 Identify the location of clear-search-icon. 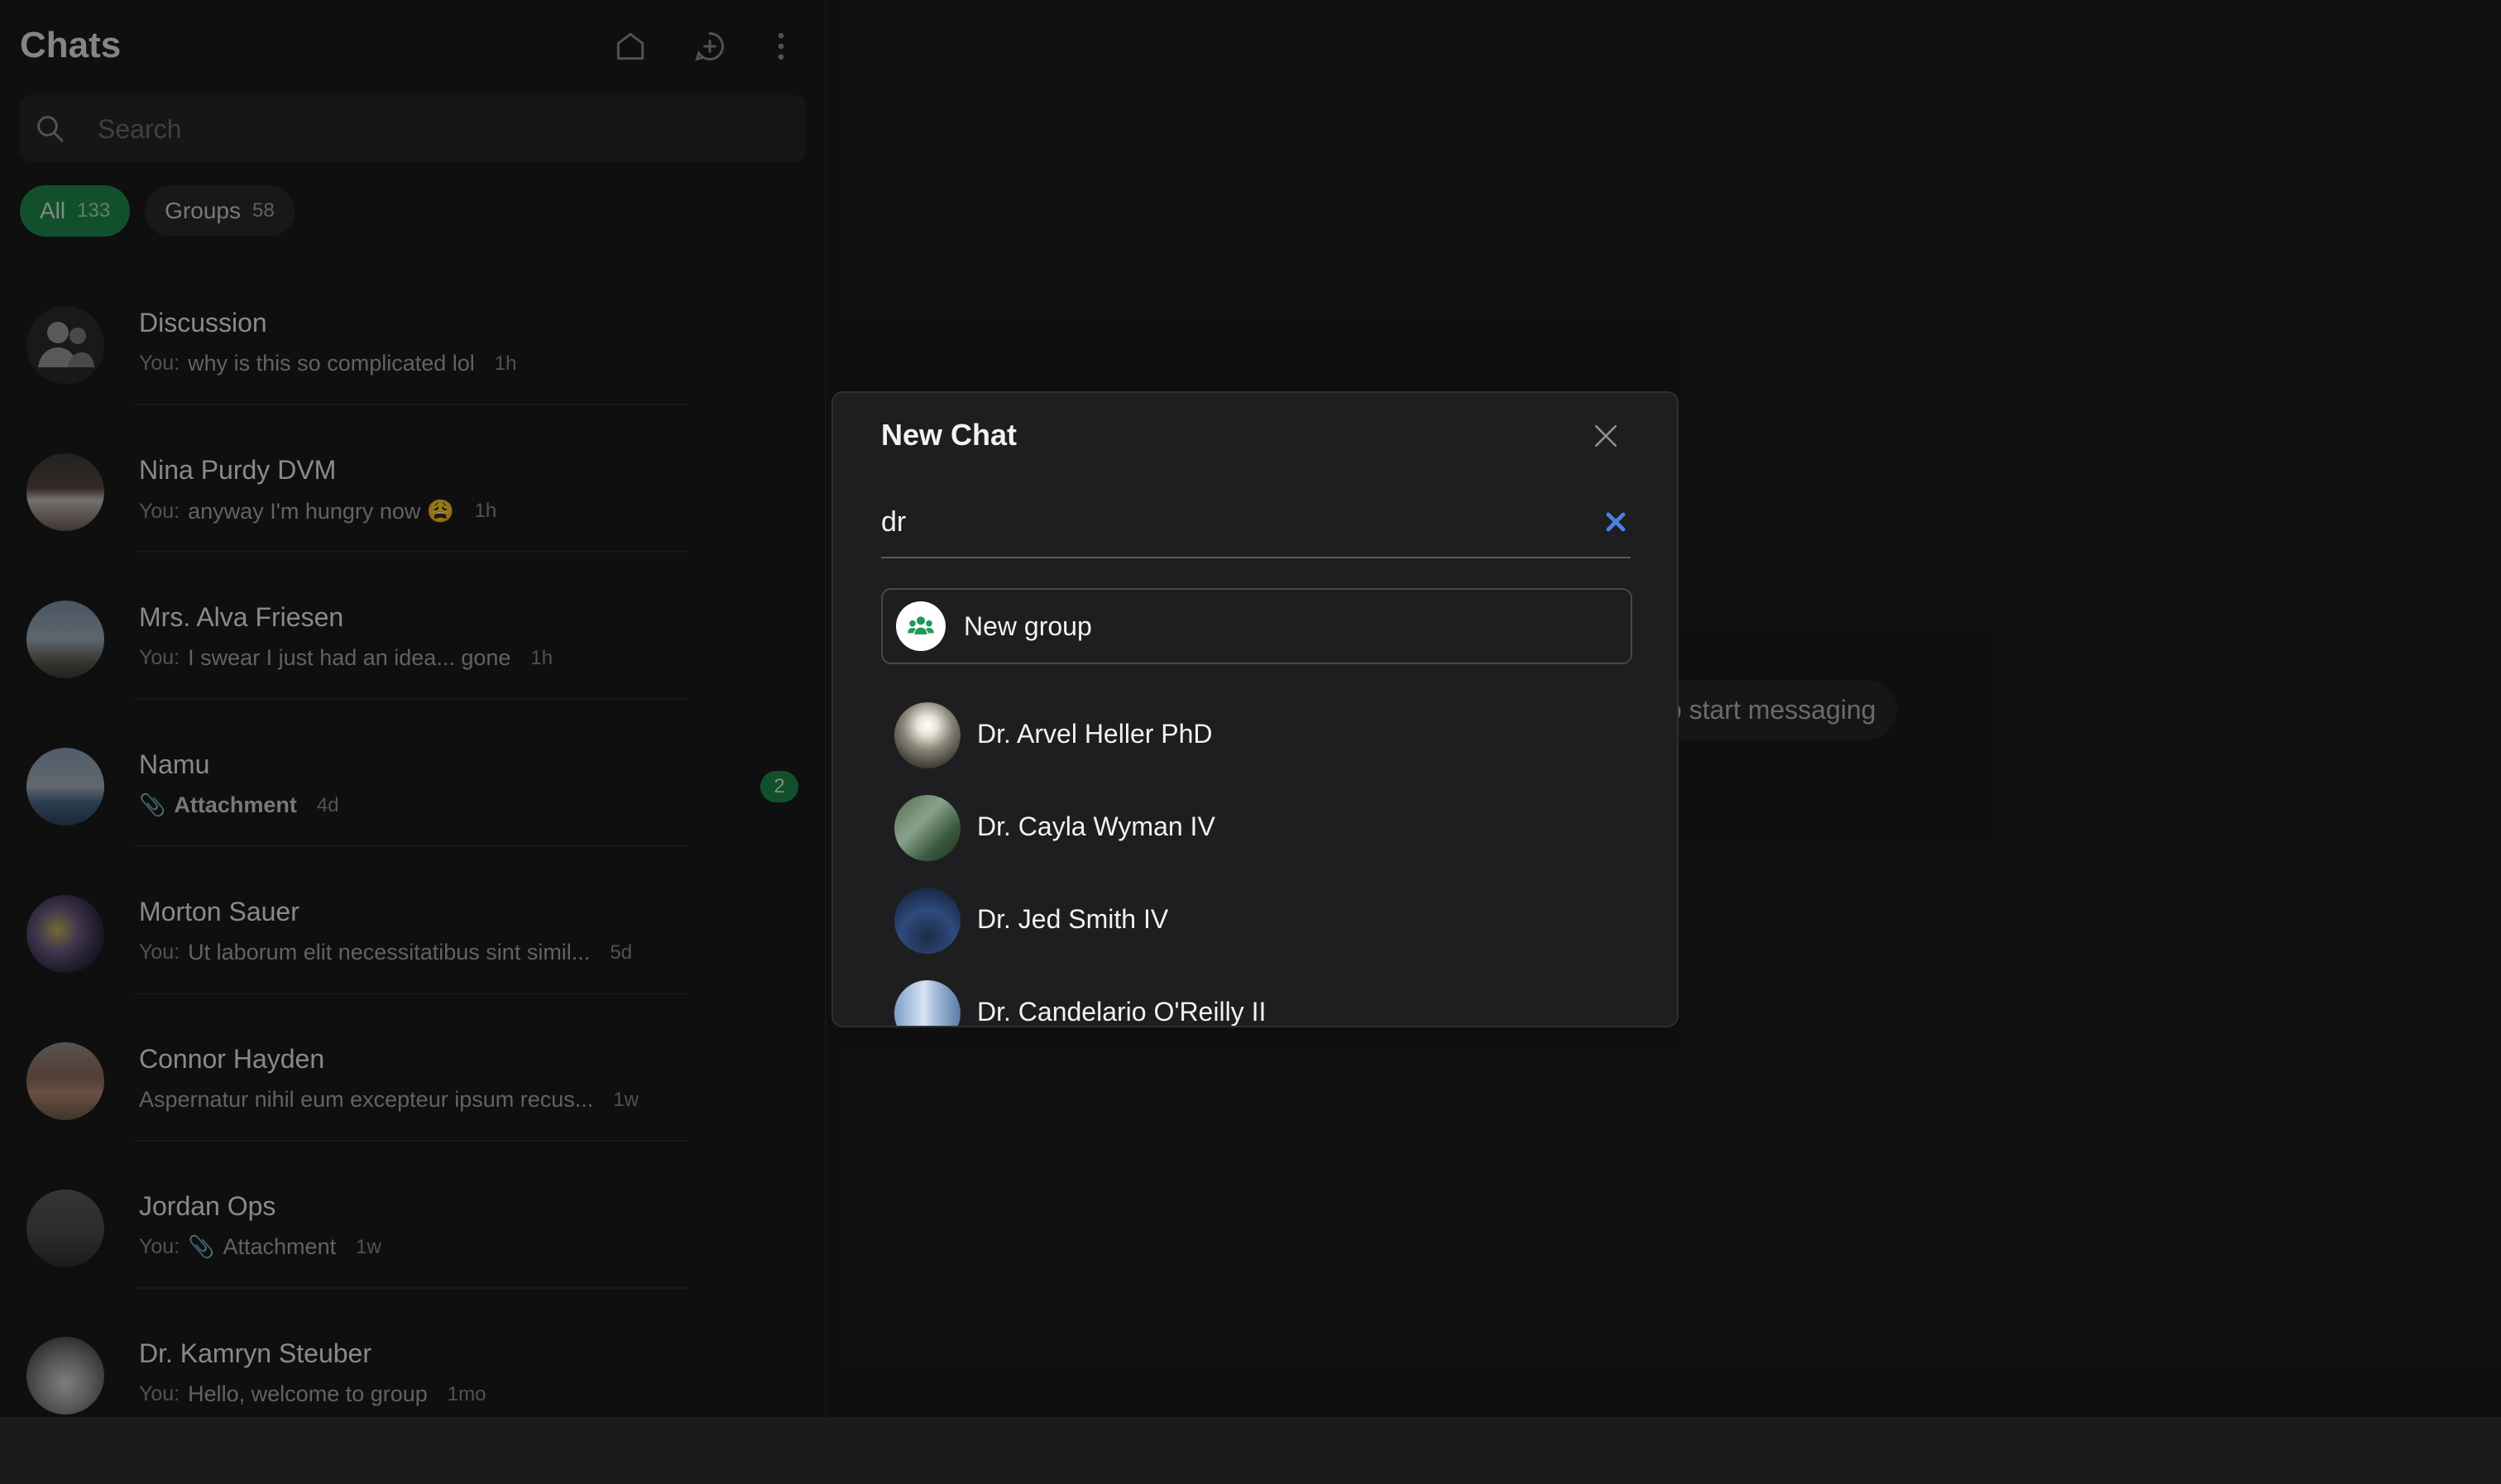
(1616, 522).